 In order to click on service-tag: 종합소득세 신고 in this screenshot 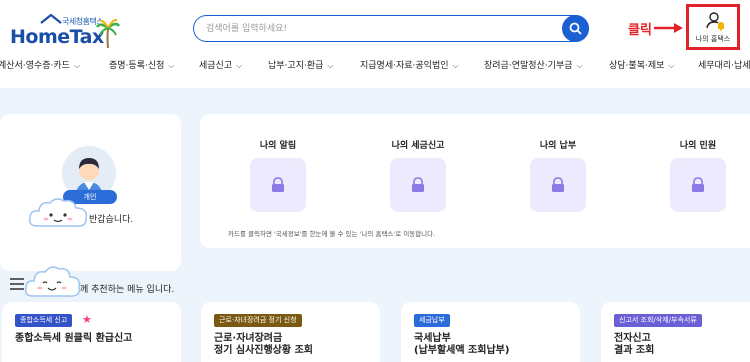, I will do `click(44, 320)`.